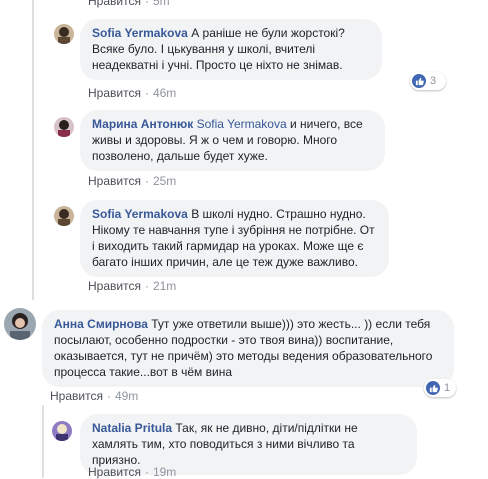 The image size is (488, 479). I want to click on comment-actions: Нравится · 25m, so click(132, 181).